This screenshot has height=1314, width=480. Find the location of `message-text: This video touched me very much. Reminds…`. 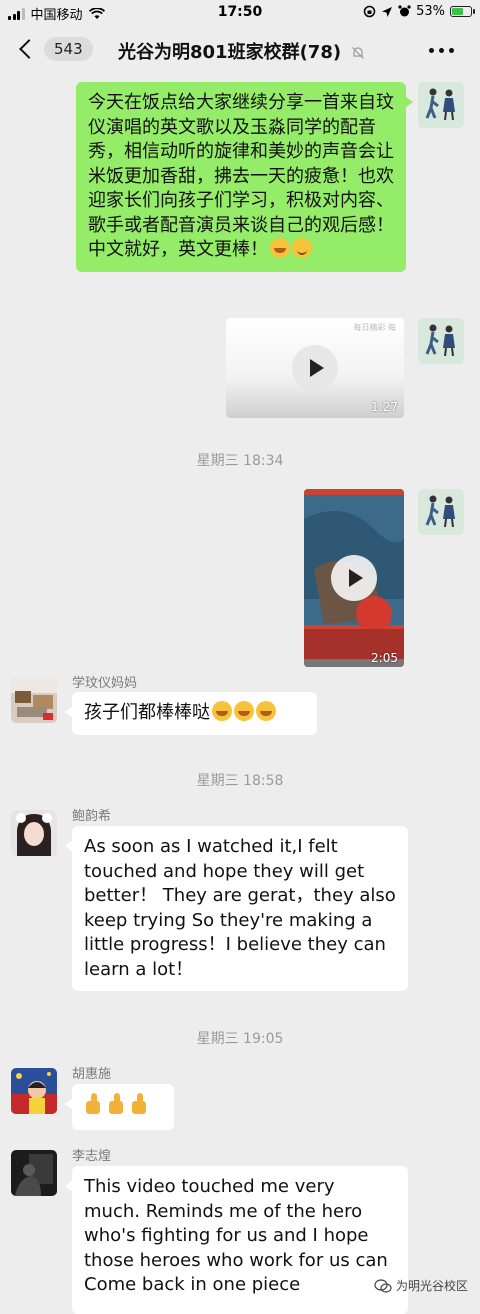

message-text: This video touched me very much. Reminds… is located at coordinates (236, 1235).